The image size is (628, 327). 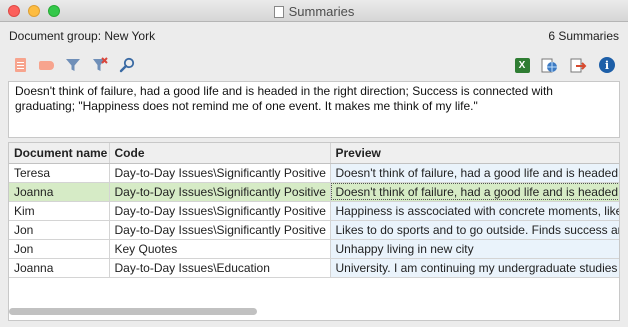 What do you see at coordinates (549, 65) in the screenshot?
I see `web-export-icon` at bounding box center [549, 65].